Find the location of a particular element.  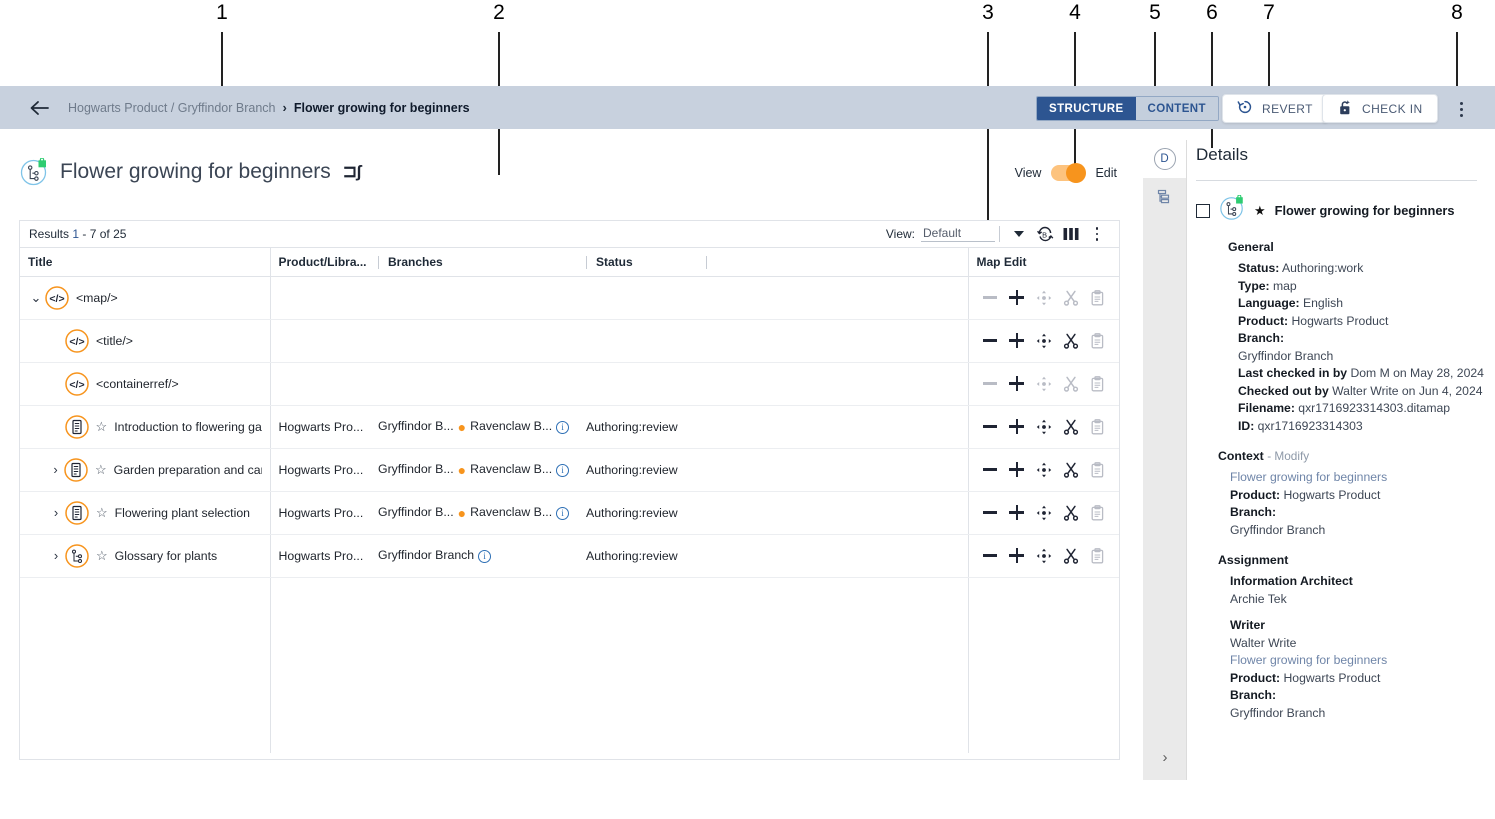

detail-row: Product: Hogwarts Product is located at coordinates (1362, 322).